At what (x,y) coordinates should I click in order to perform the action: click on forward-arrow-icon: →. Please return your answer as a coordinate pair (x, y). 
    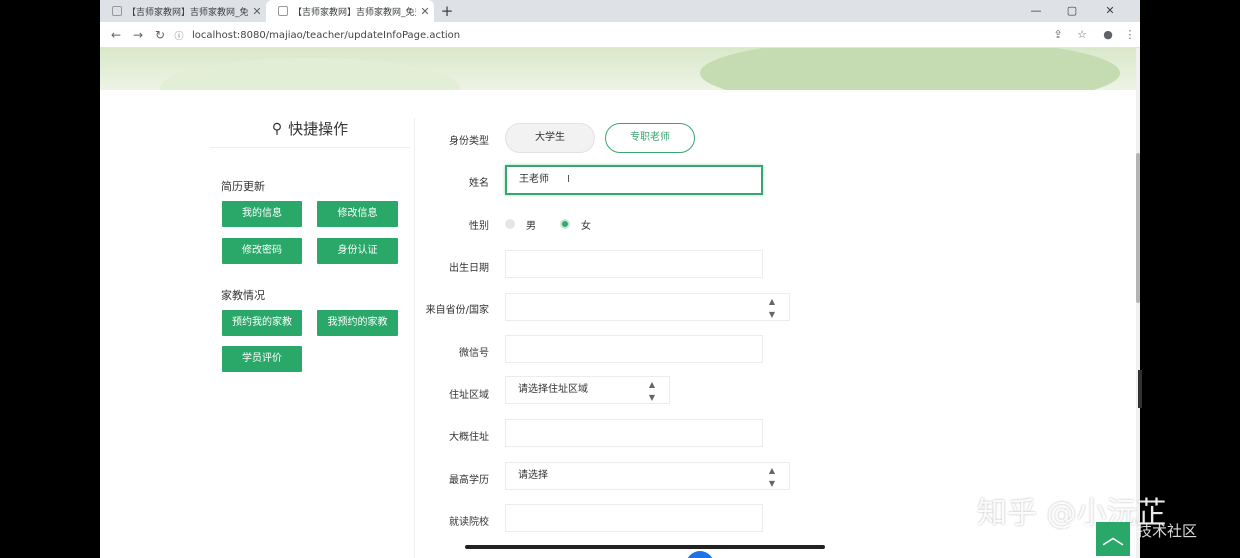
    Looking at the image, I should click on (138, 35).